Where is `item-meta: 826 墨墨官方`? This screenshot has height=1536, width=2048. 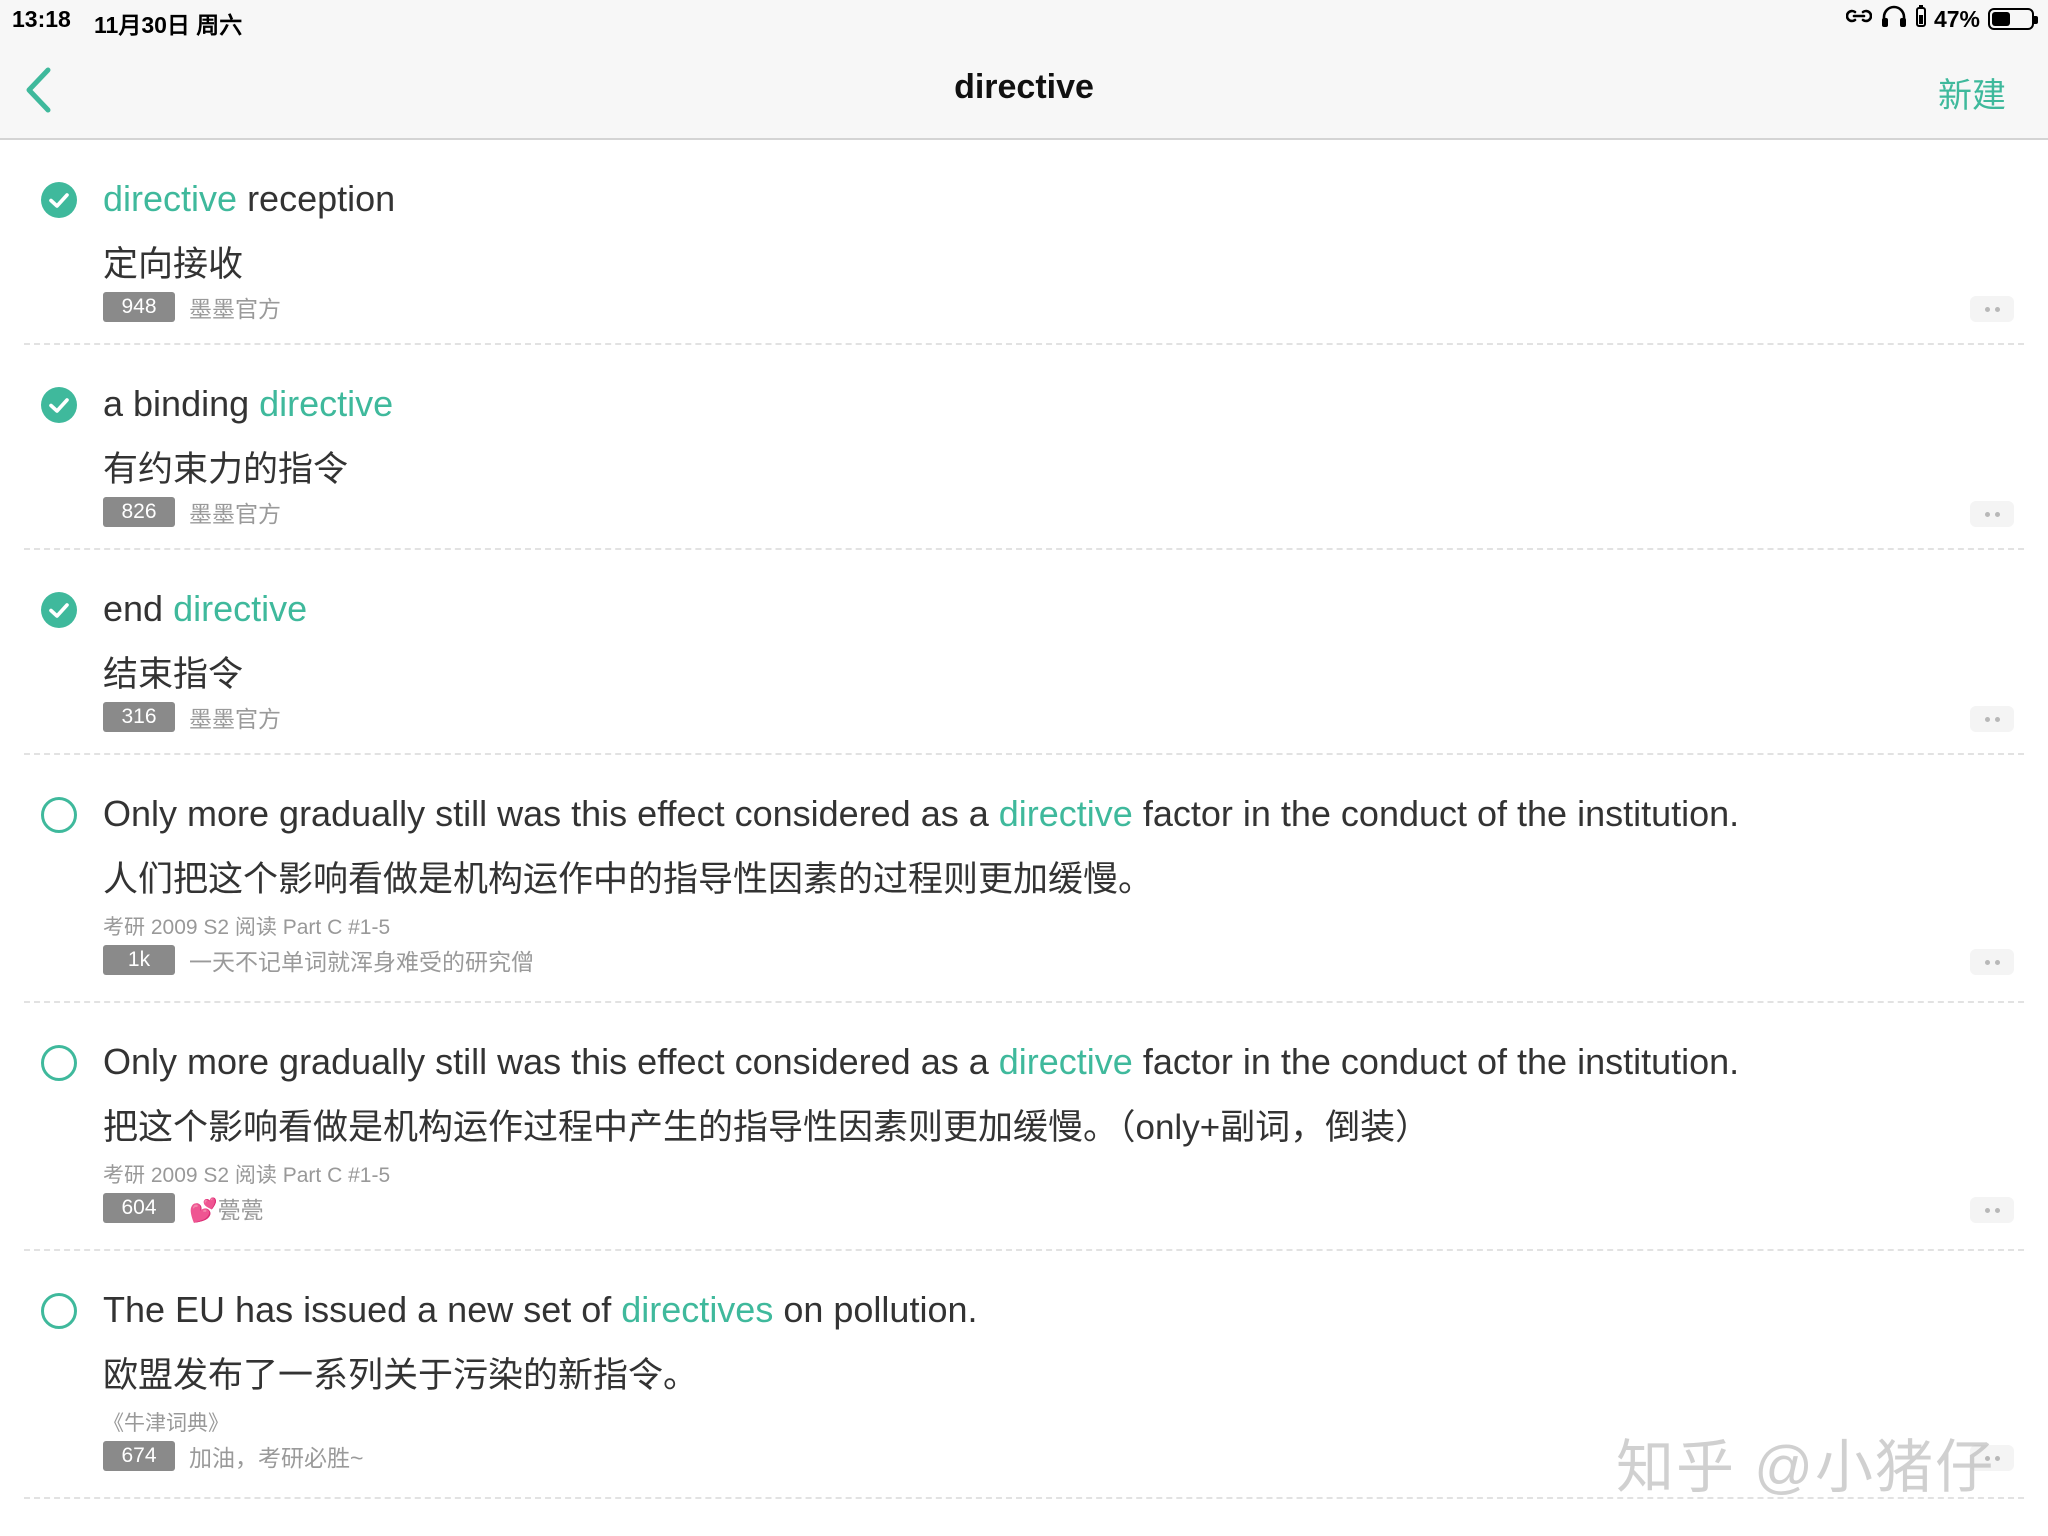
item-meta: 826 墨墨官方 is located at coordinates (192, 512).